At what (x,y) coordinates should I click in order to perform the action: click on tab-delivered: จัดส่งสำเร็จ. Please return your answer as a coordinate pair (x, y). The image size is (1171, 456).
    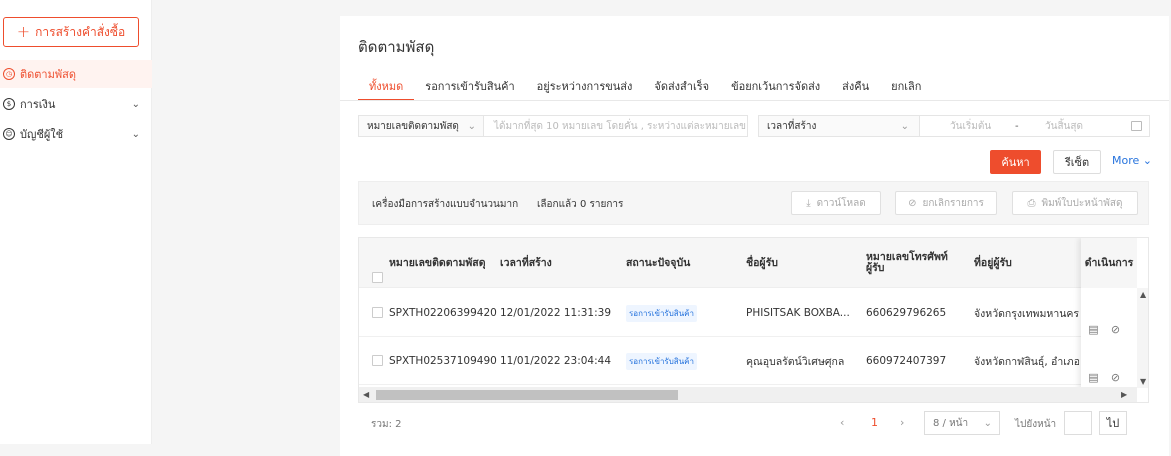
    Looking at the image, I should click on (681, 86).